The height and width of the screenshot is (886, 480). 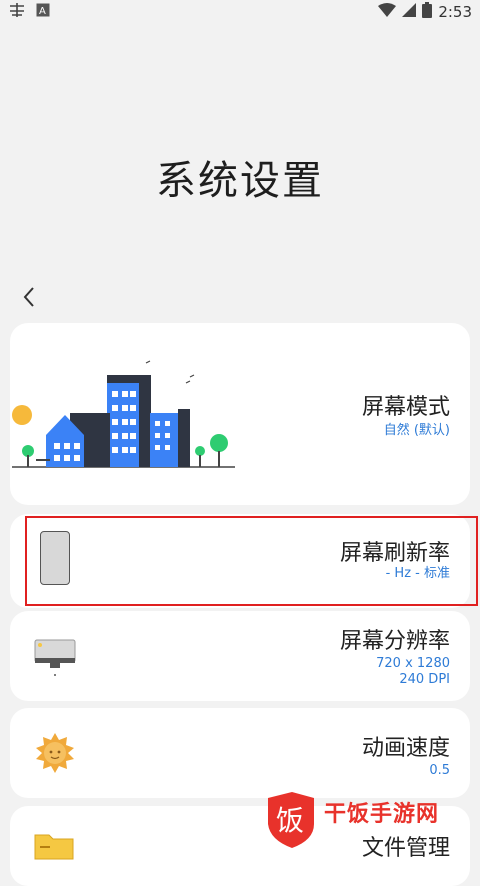 I want to click on watermark-logo-icon: 饭, so click(x=291, y=820).